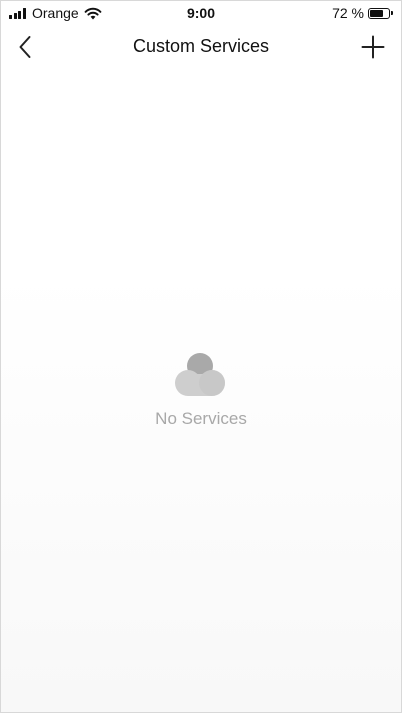  Describe the element at coordinates (201, 418) in the screenshot. I see `empty-state-label: No Services` at that location.